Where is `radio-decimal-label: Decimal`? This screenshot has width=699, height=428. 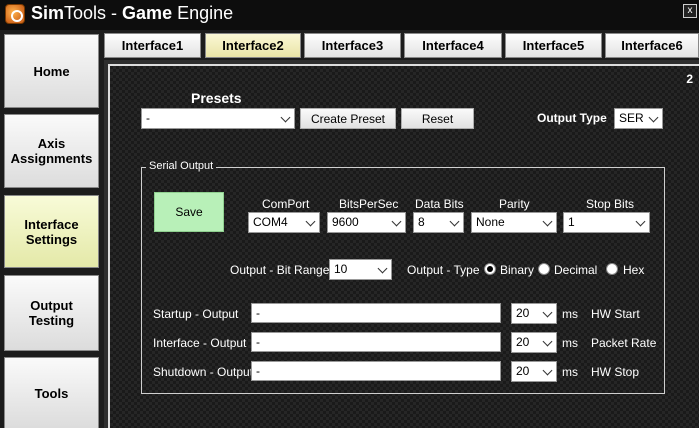 radio-decimal-label: Decimal is located at coordinates (576, 270).